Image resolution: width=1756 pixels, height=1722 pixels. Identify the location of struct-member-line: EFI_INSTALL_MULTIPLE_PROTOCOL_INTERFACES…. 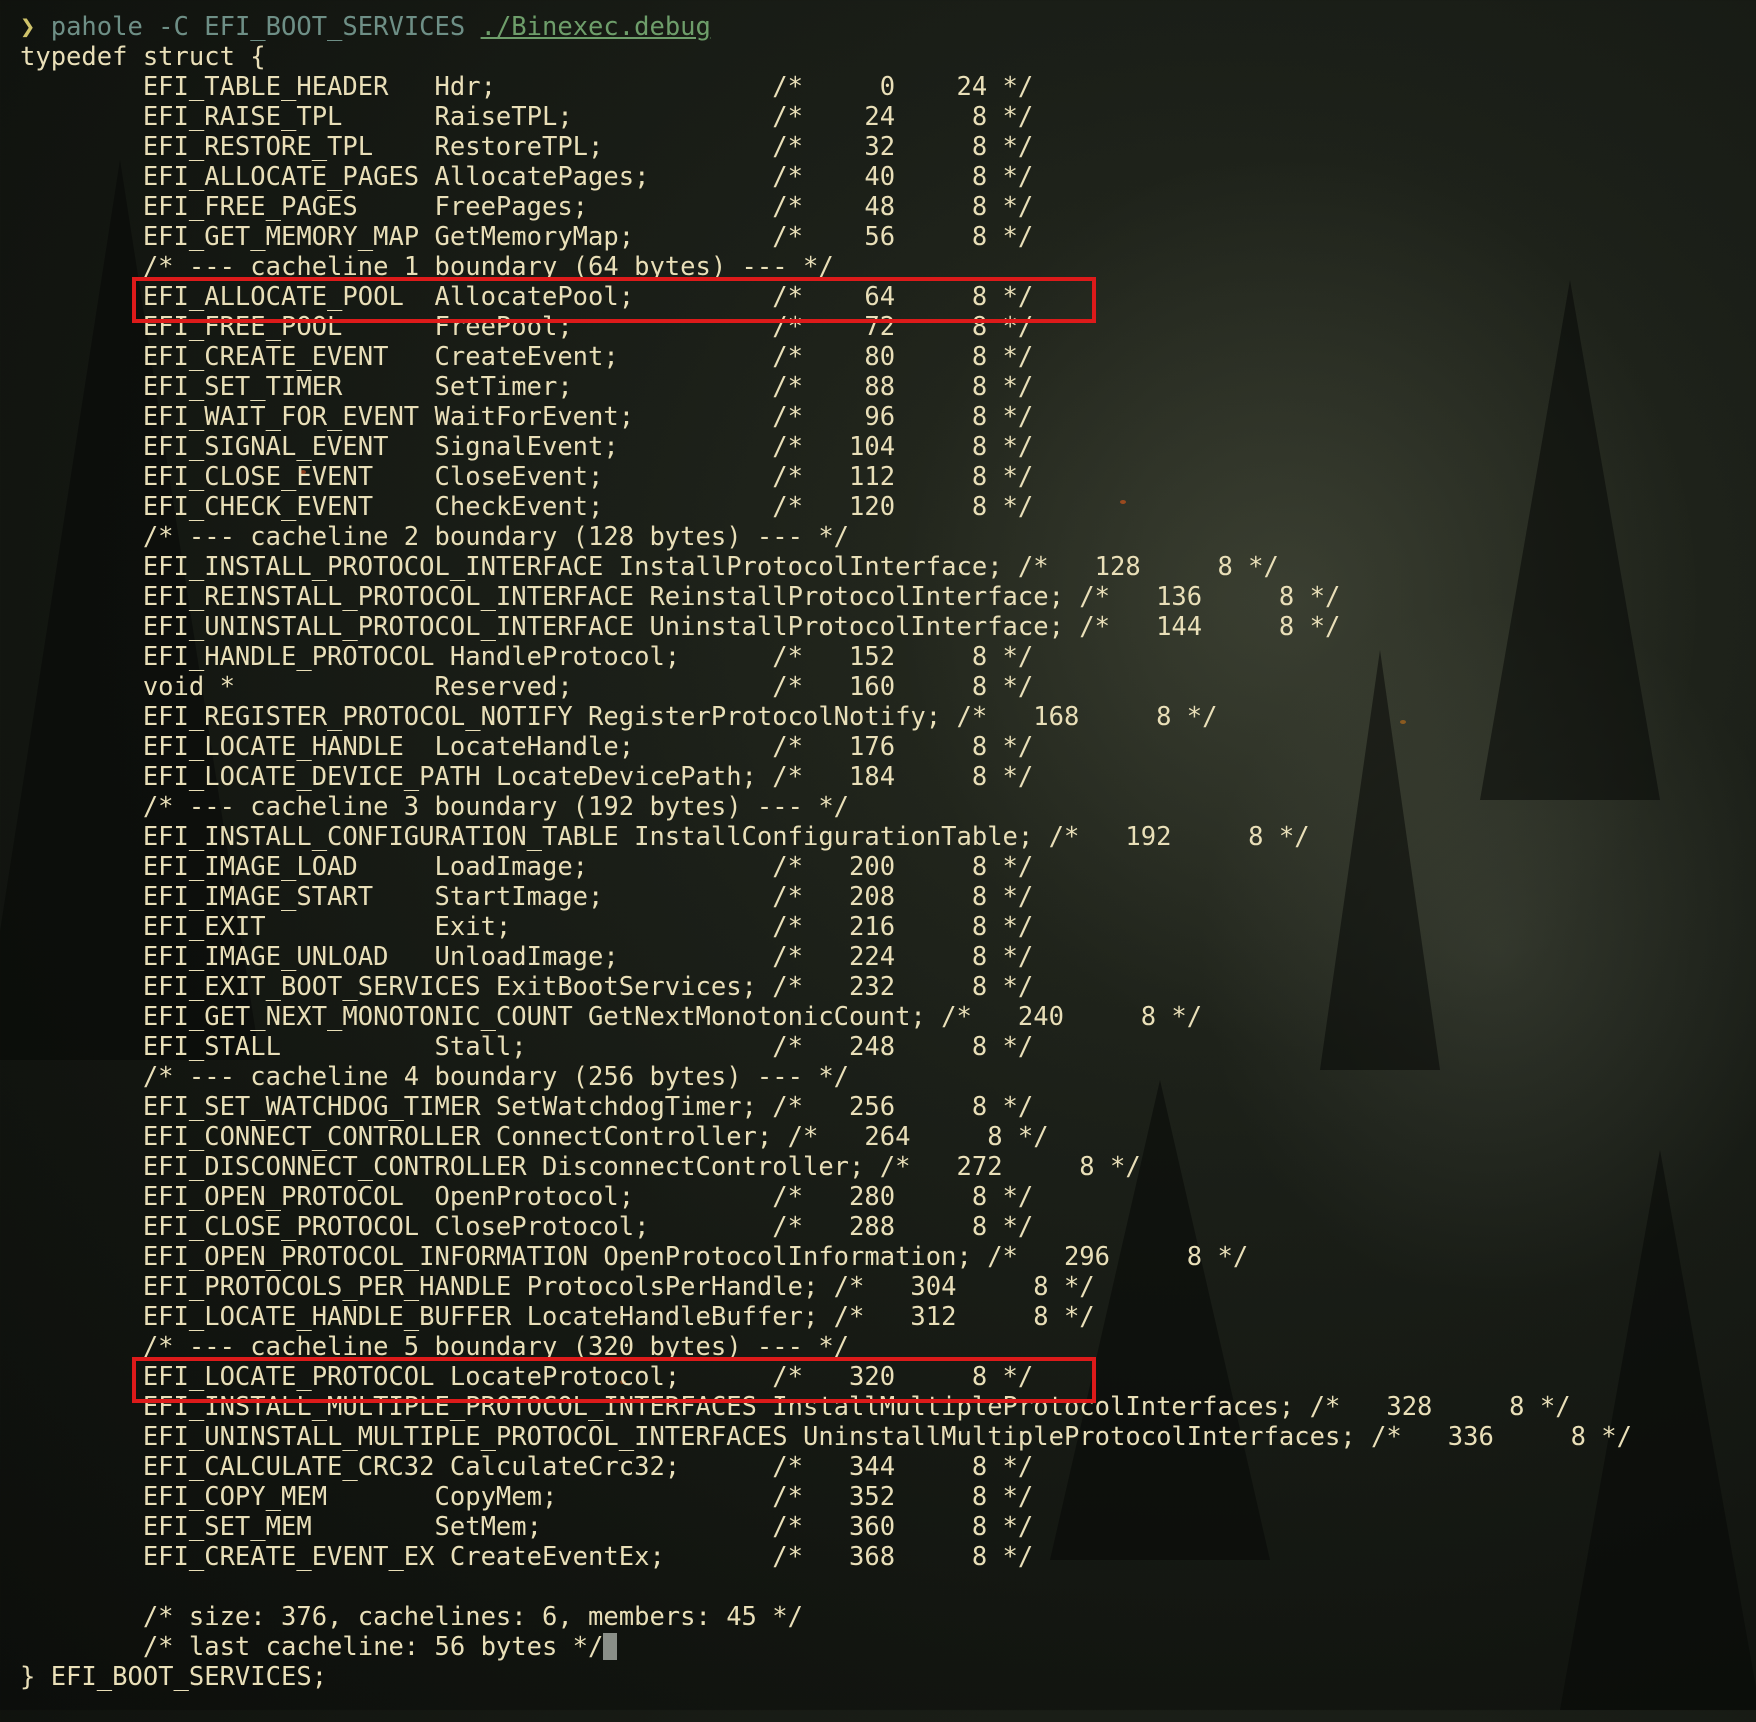
(795, 1407).